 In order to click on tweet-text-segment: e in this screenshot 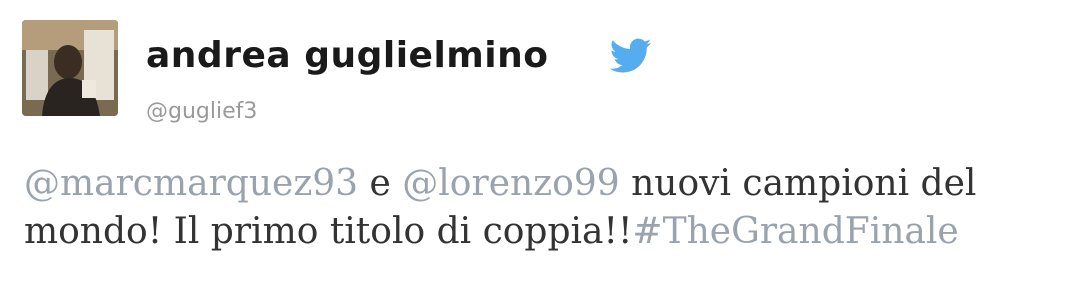, I will do `click(380, 183)`.